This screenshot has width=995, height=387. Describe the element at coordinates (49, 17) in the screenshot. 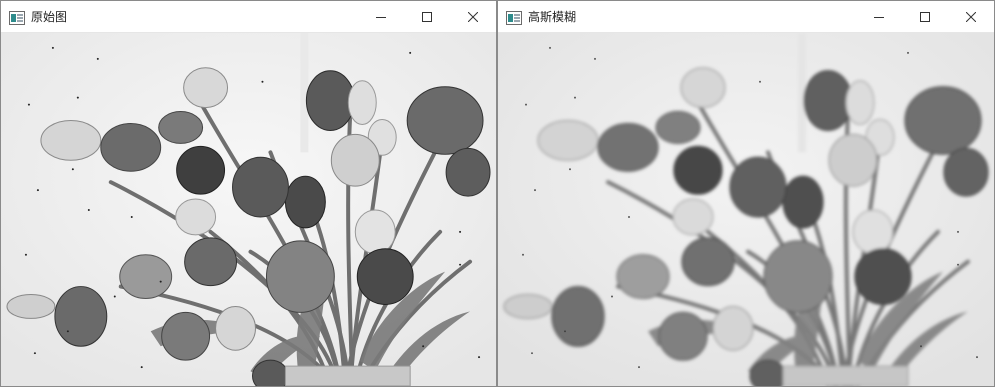

I see `window-title: 原始图` at that location.